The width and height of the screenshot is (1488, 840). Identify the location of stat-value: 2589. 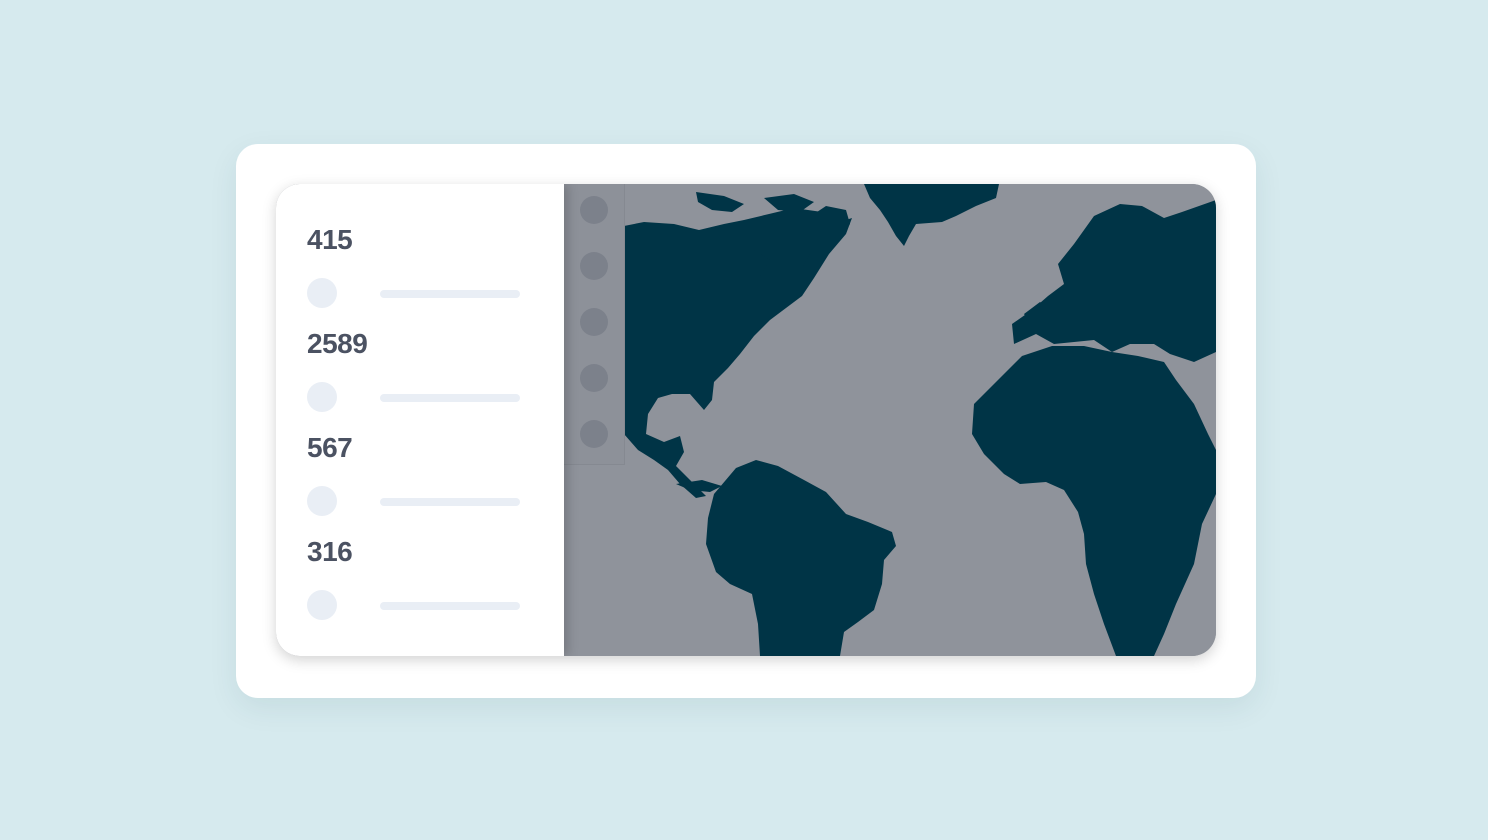
(337, 343).